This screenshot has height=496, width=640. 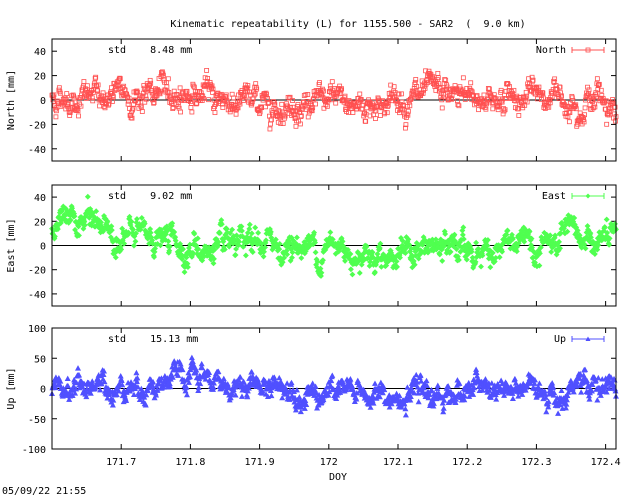 I want to click on x-tick-label: 172.3, so click(x=536, y=462).